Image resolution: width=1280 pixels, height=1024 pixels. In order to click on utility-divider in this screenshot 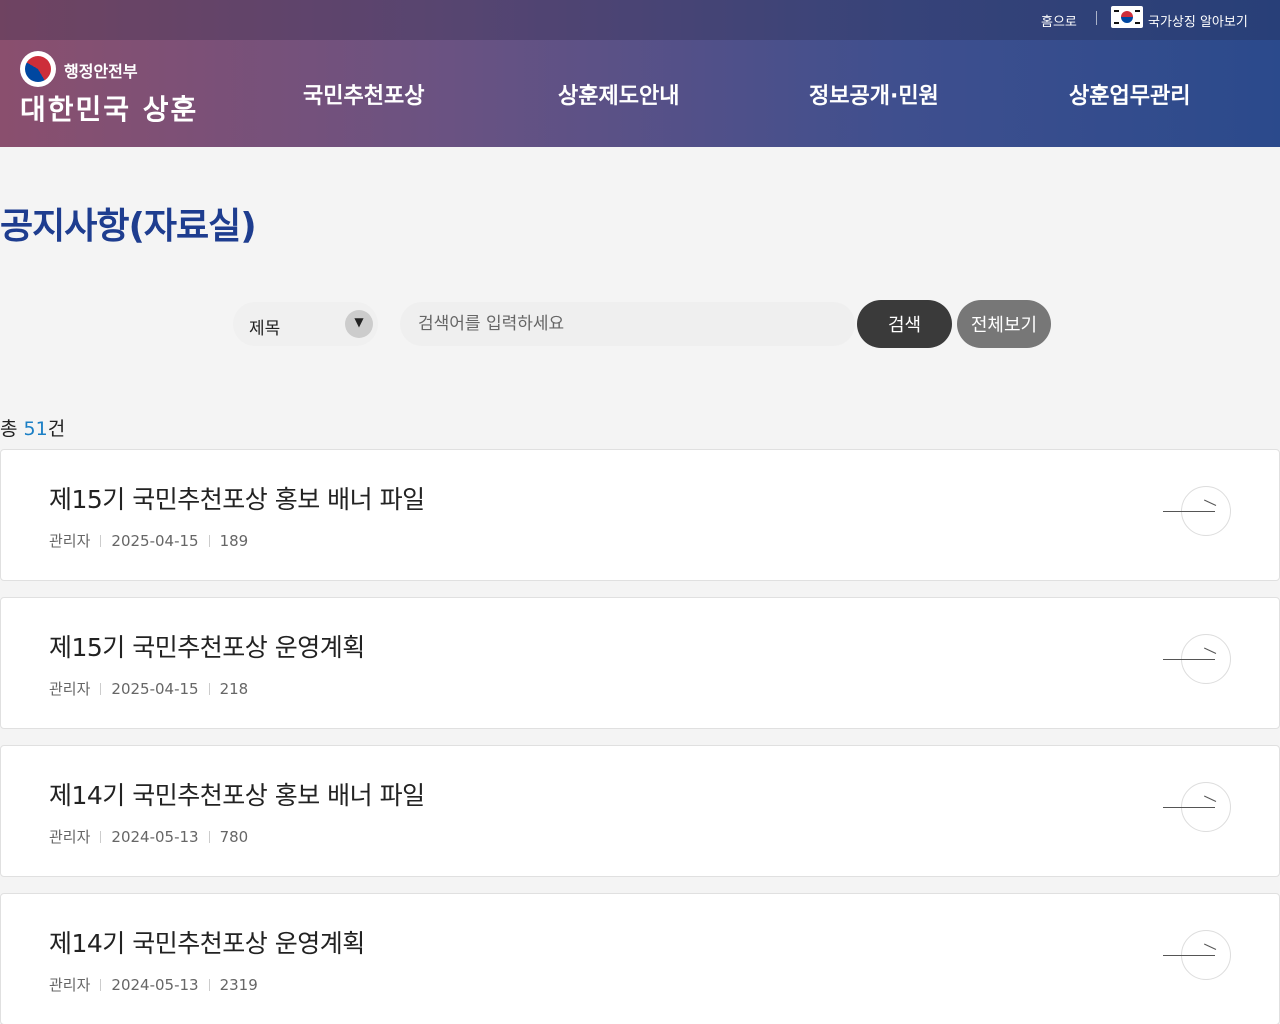, I will do `click(1096, 18)`.